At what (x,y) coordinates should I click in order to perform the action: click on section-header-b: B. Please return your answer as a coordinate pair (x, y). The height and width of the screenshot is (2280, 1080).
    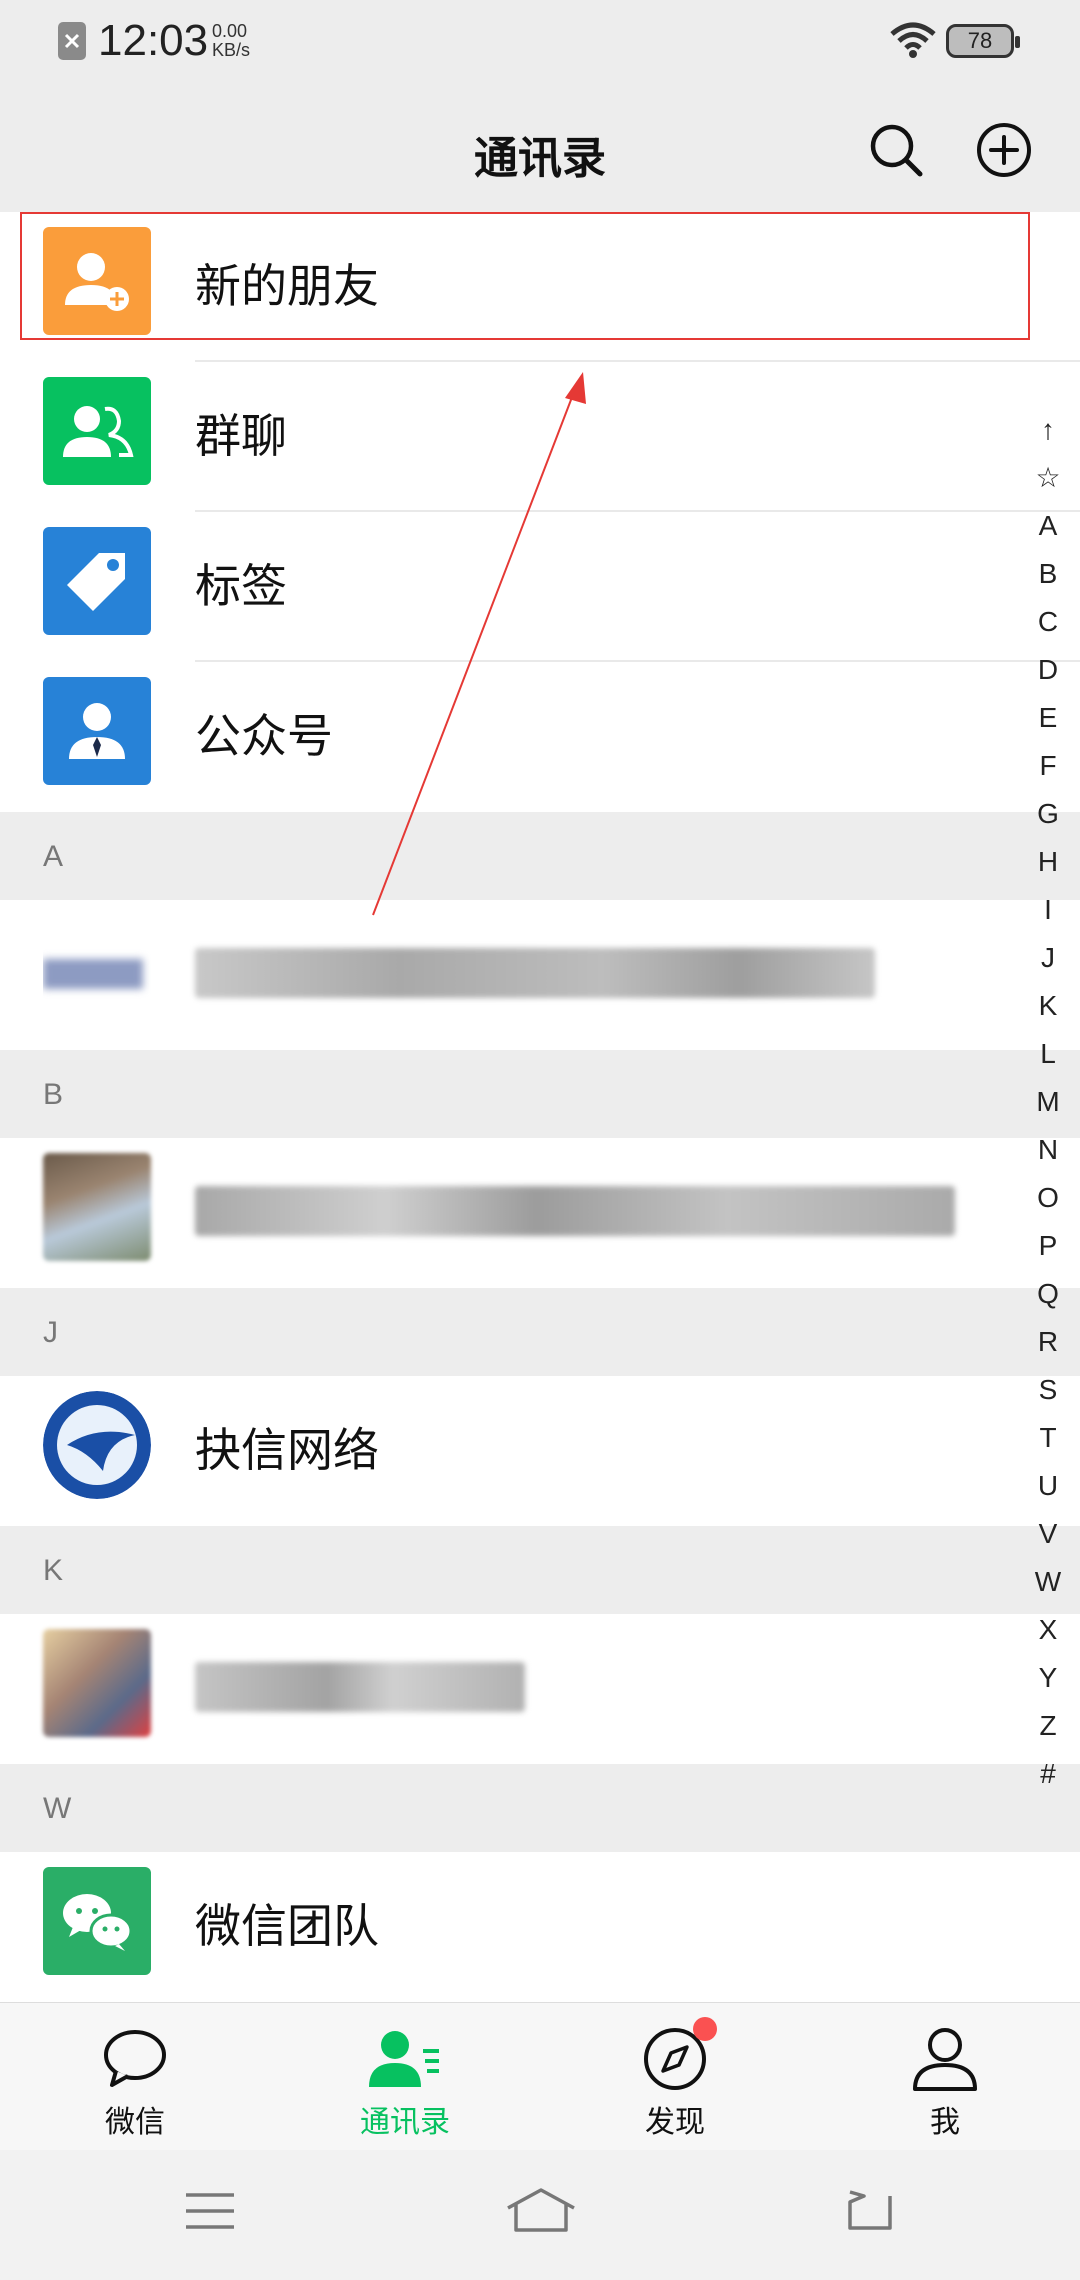
    Looking at the image, I should click on (540, 1094).